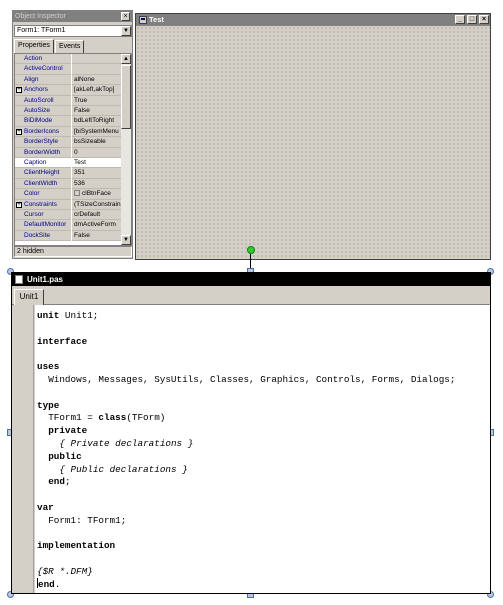  I want to click on property-row: Color clBtnFace, so click(69, 194).